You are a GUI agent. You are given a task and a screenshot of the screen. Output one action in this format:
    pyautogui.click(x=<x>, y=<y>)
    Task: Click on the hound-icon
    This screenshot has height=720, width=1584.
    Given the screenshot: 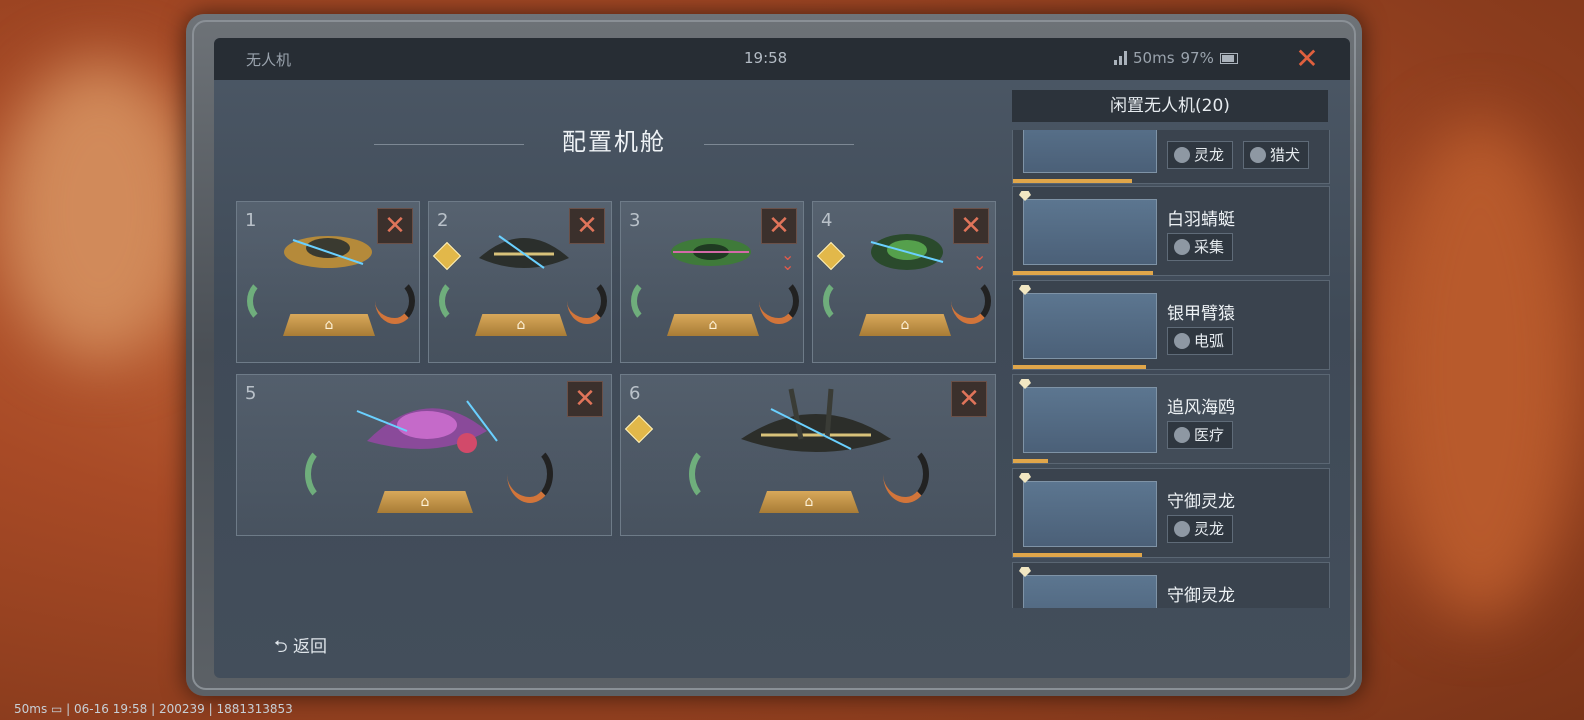 What is the action you would take?
    pyautogui.click(x=1258, y=155)
    